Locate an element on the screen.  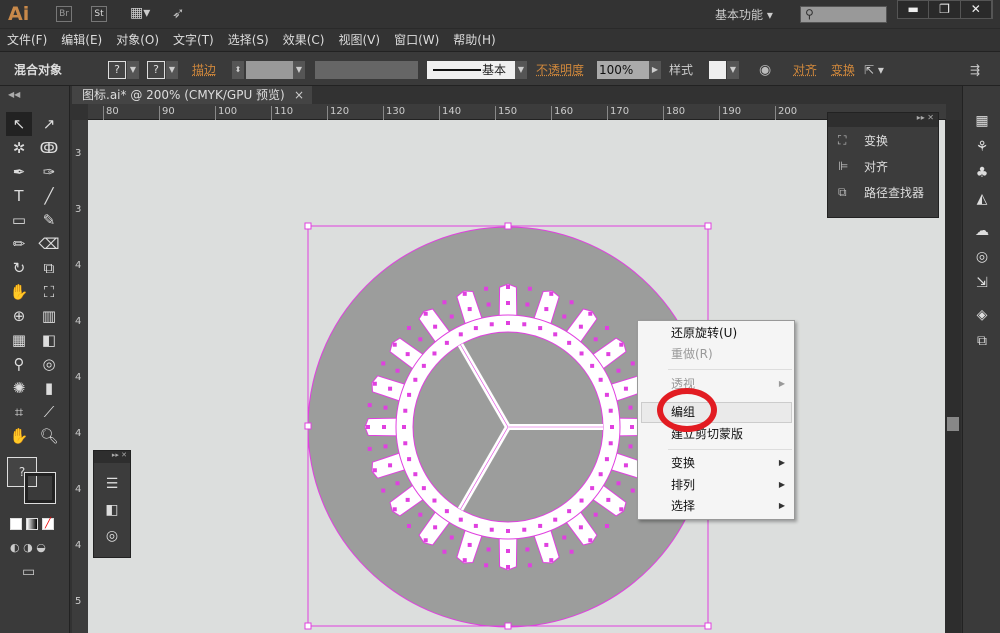
brush-dropdown: ▼ is located at coordinates (521, 70).